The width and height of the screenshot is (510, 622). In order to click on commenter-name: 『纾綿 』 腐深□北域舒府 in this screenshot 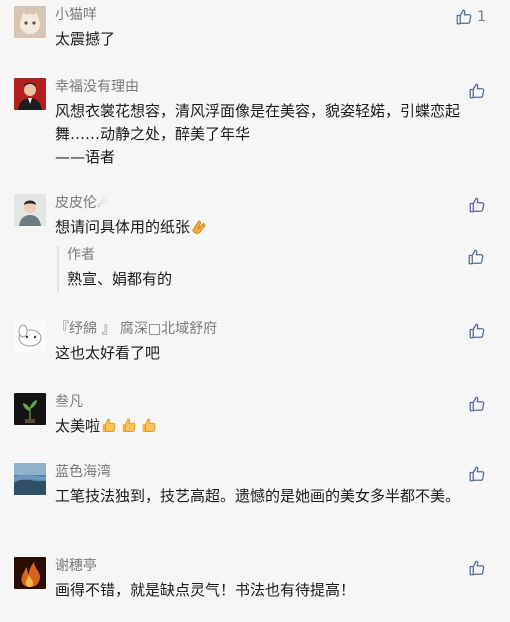, I will do `click(136, 329)`.